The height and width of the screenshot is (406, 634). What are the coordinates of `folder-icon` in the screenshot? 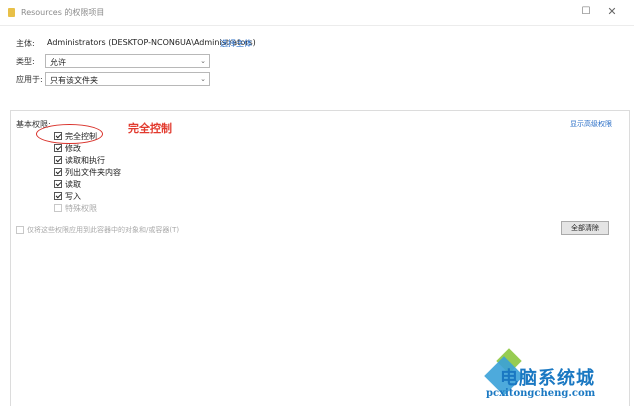 It's located at (11, 12).